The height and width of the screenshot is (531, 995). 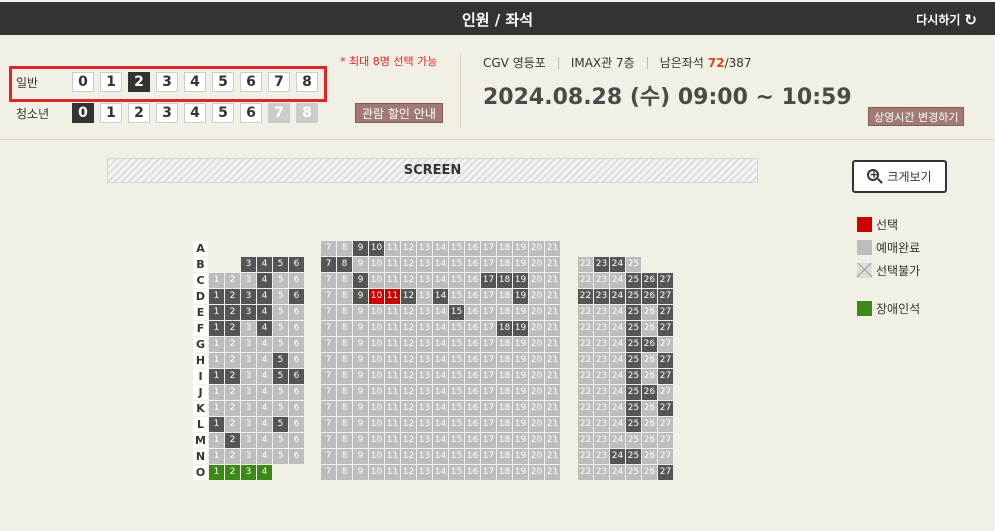 What do you see at coordinates (456, 392) in the screenshot?
I see `seat-J15: 15` at bounding box center [456, 392].